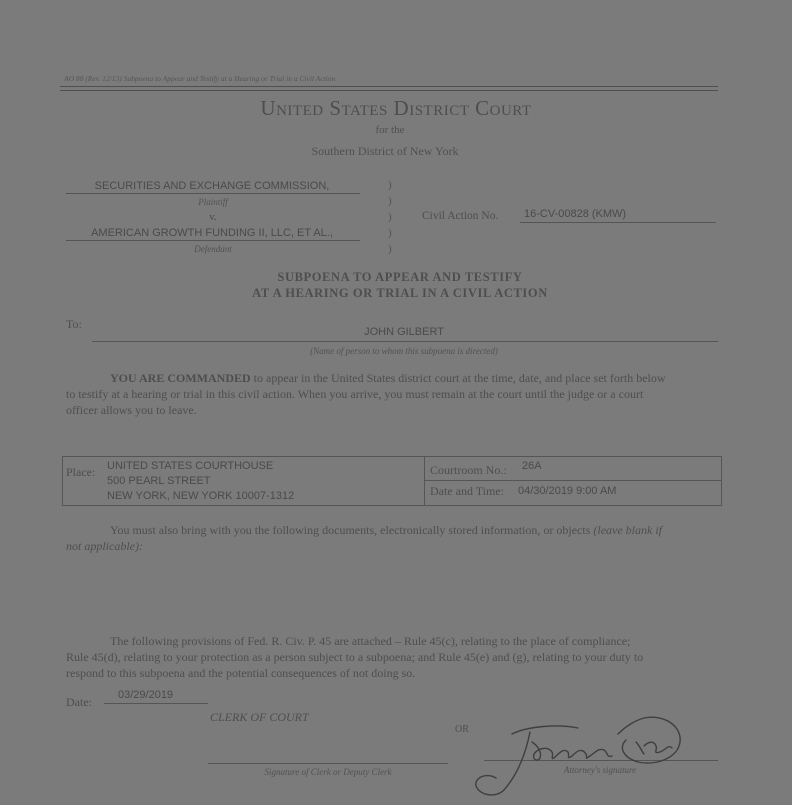 Image resolution: width=792 pixels, height=805 pixels. What do you see at coordinates (213, 240) in the screenshot?
I see `defendant-line` at bounding box center [213, 240].